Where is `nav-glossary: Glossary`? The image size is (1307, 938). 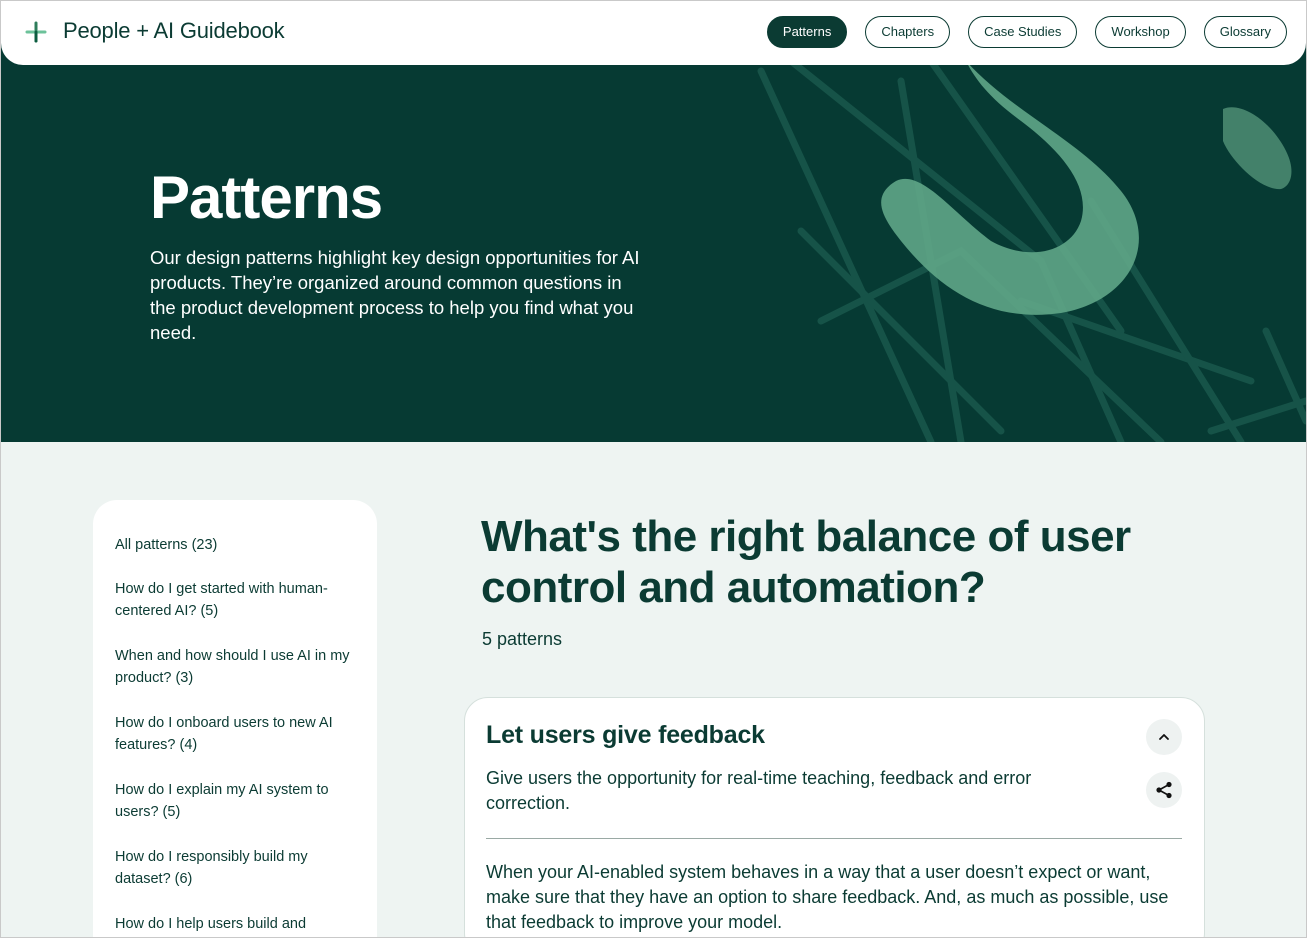 nav-glossary: Glossary is located at coordinates (1245, 32).